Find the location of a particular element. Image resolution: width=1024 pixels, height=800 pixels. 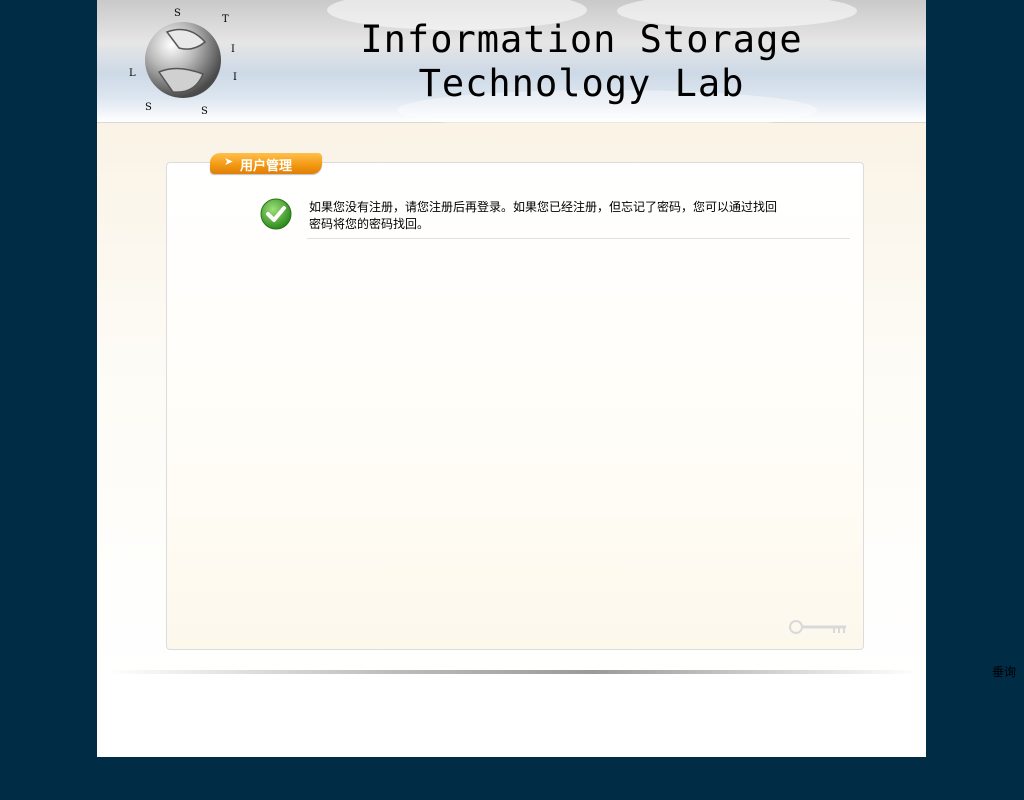

logo-letter: L is located at coordinates (132, 73).